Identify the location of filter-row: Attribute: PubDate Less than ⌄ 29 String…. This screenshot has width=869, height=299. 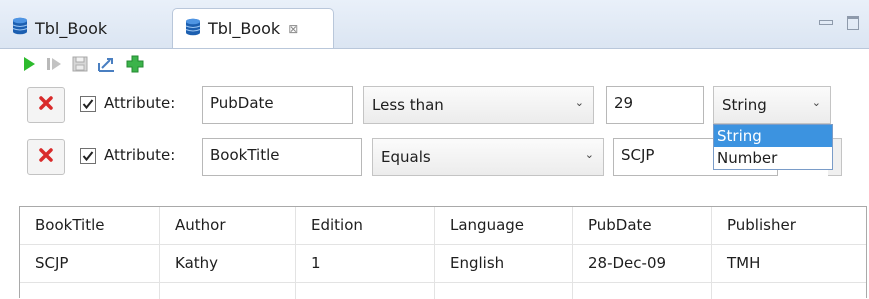
(434, 105).